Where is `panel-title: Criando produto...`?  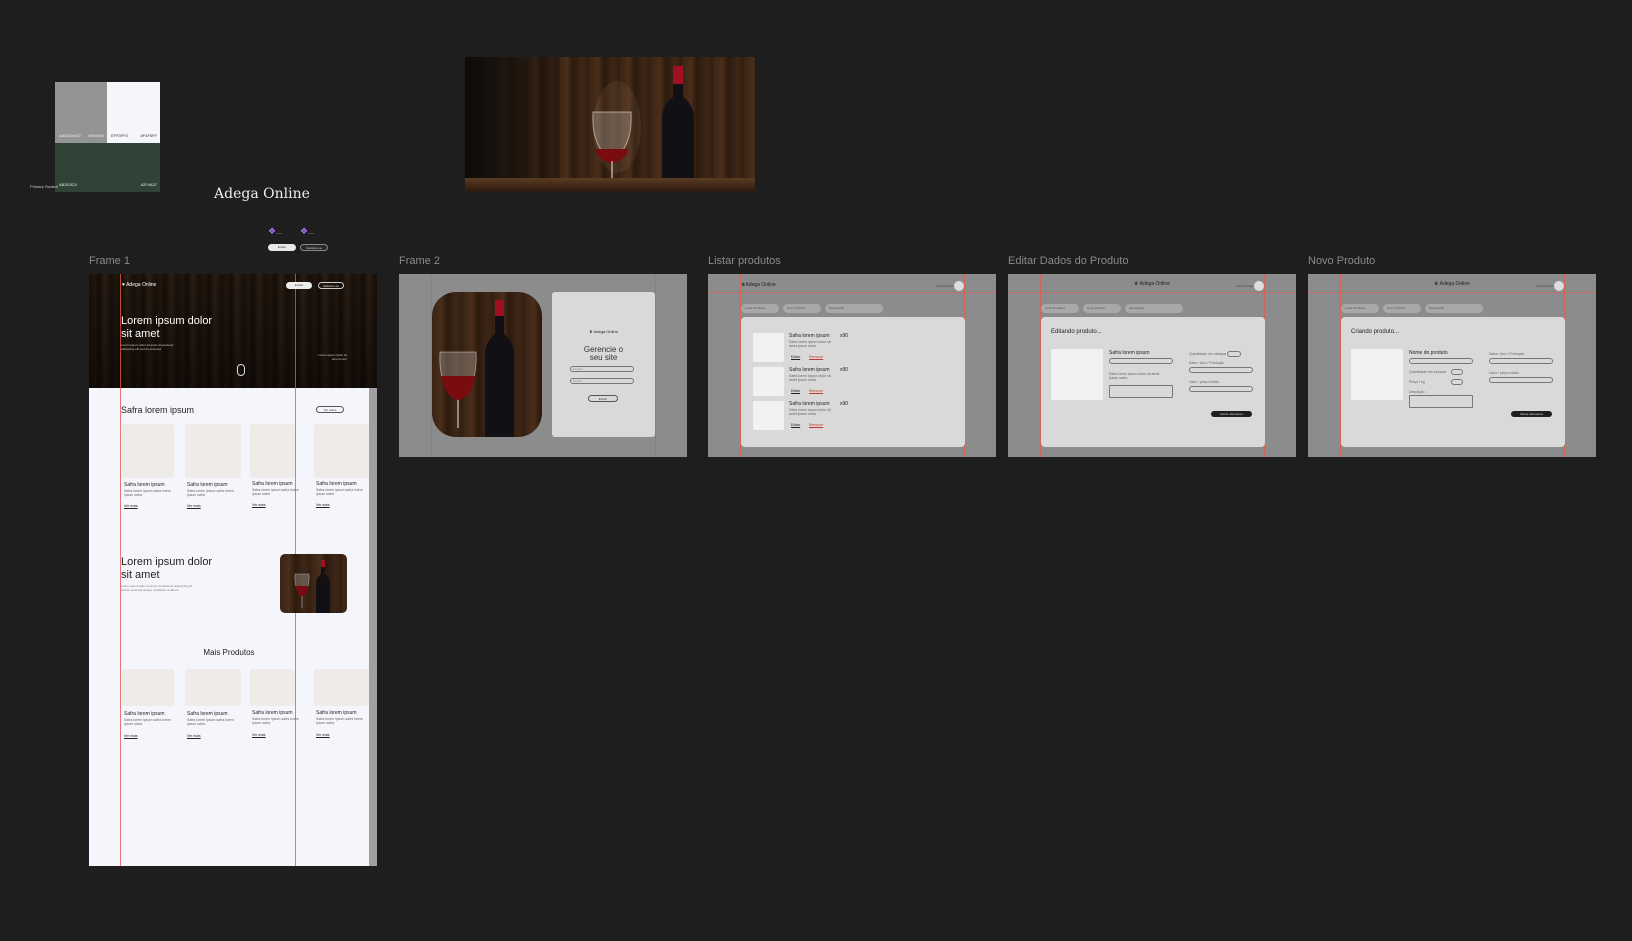 panel-title: Criando produto... is located at coordinates (1375, 332).